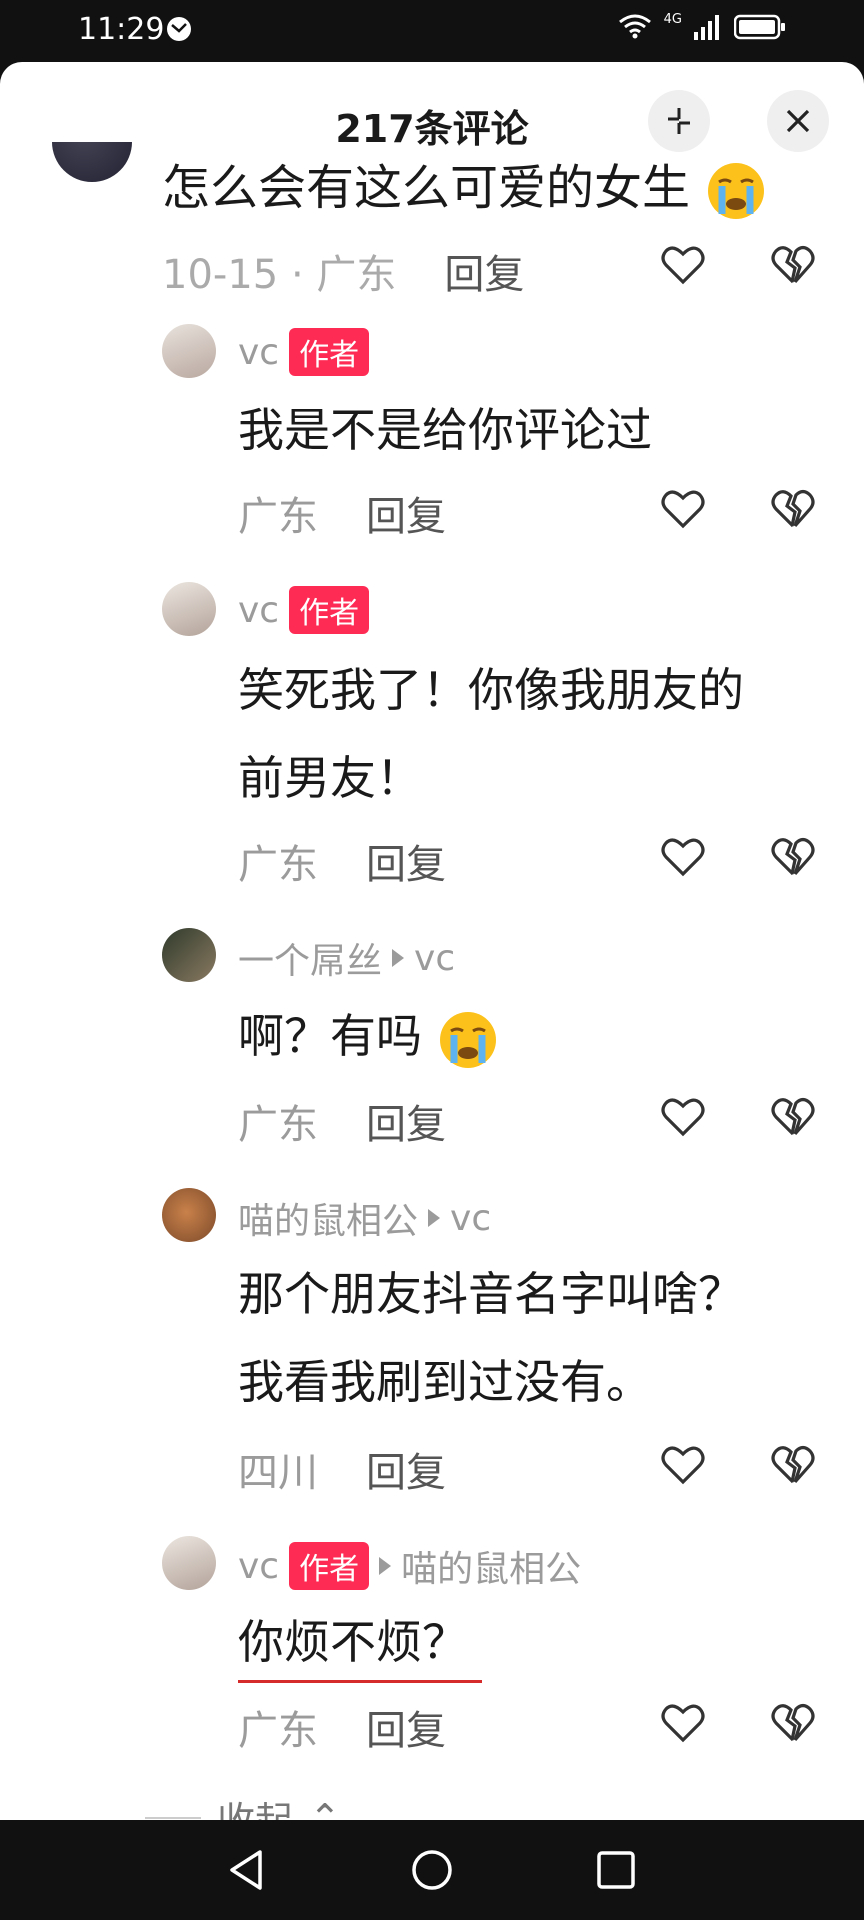 Image resolution: width=864 pixels, height=1920 pixels. What do you see at coordinates (491, 1338) in the screenshot?
I see `comment-text: 那个朋友抖音名字叫啥？ 我看我刷到过没有。` at bounding box center [491, 1338].